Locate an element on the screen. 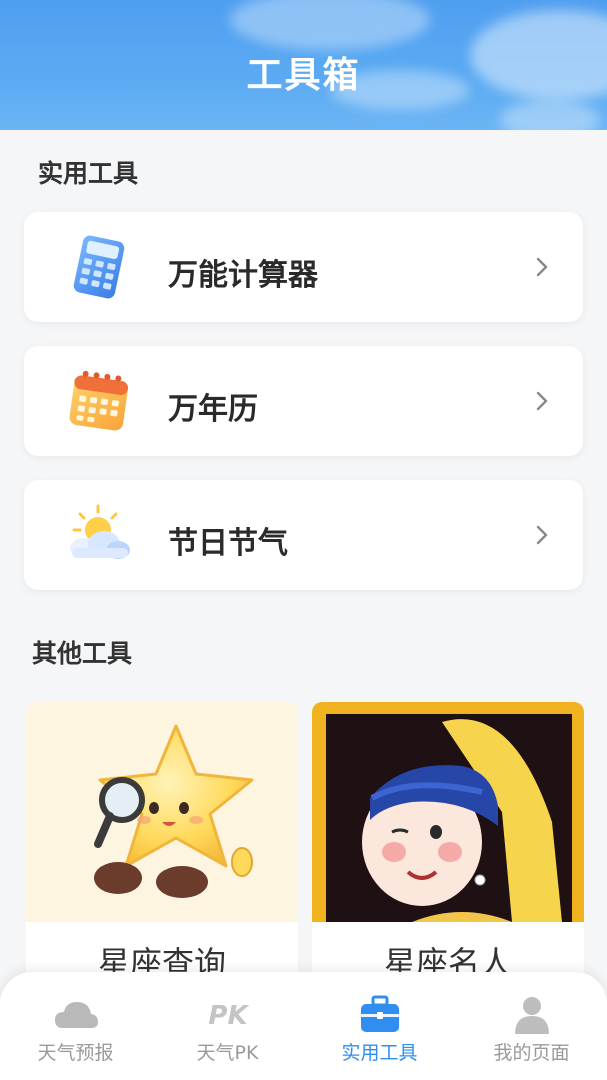  tab-label: 实用工具 is located at coordinates (379, 1053).